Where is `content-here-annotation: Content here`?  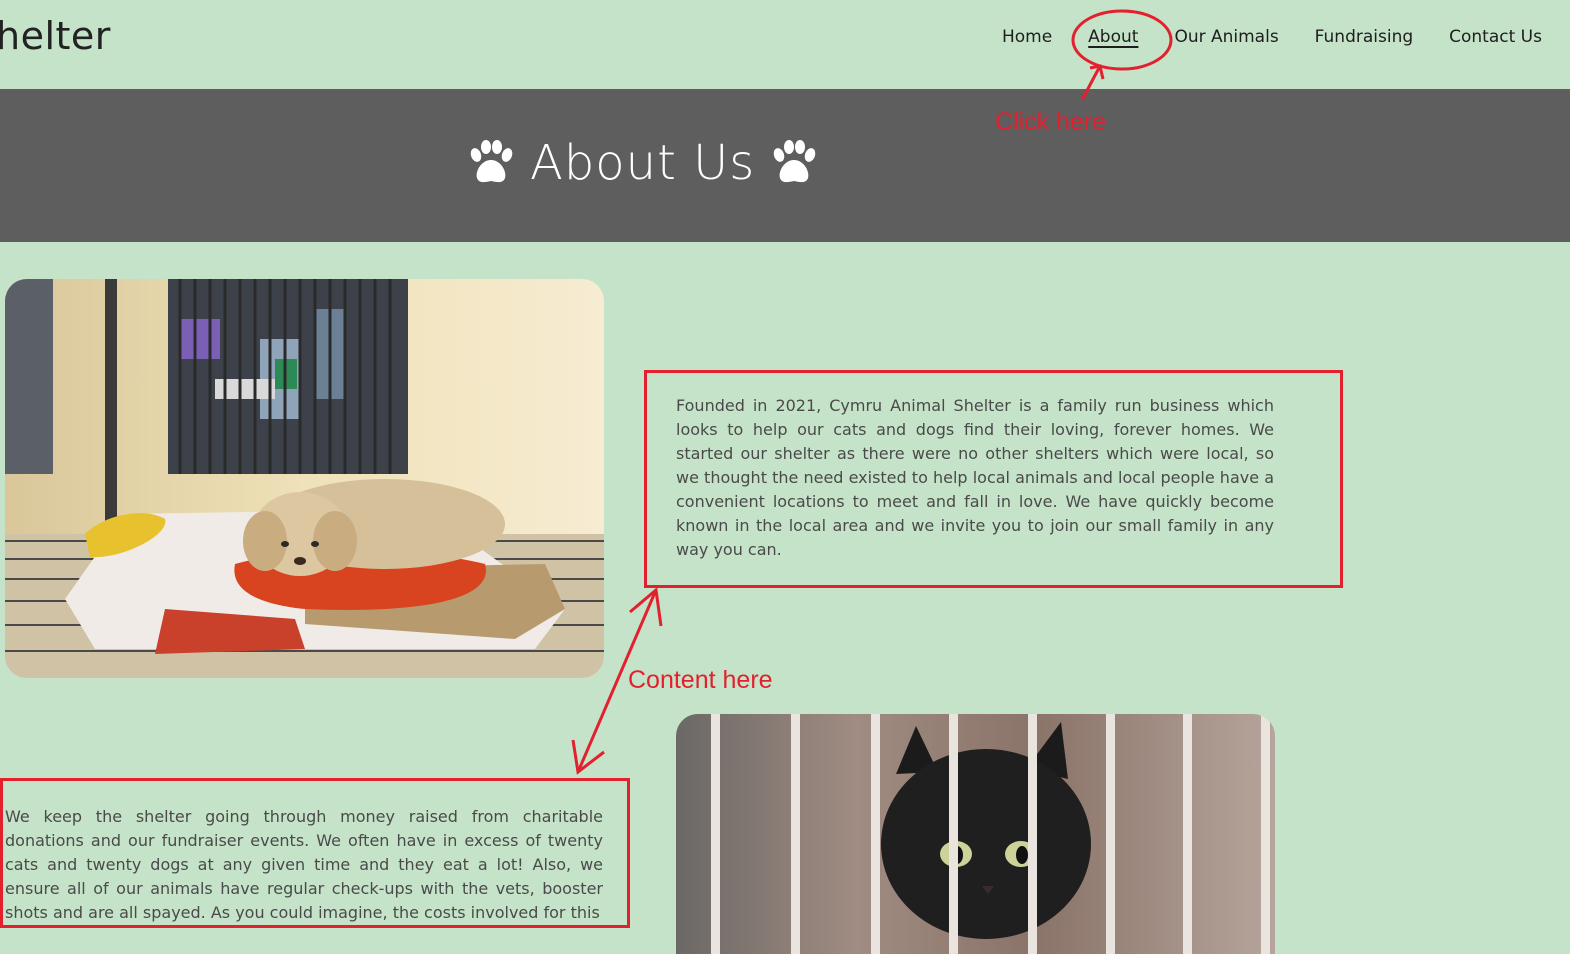
content-here-annotation: Content here is located at coordinates (700, 680).